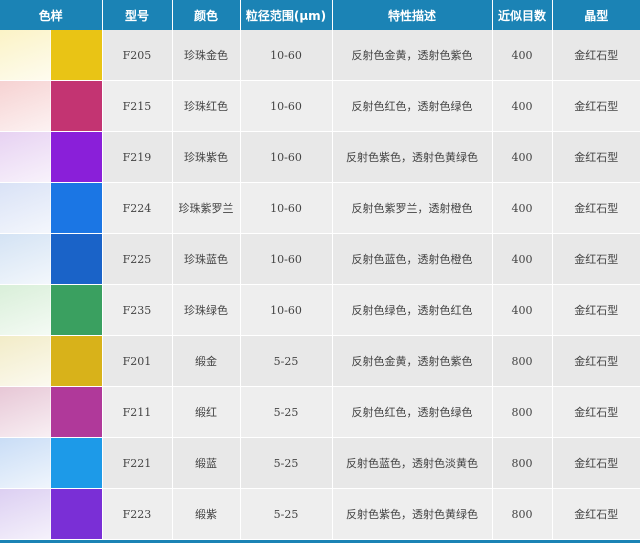 This screenshot has width=640, height=543. Describe the element at coordinates (206, 55) in the screenshot. I see `color-cell: 珍珠金色` at that location.